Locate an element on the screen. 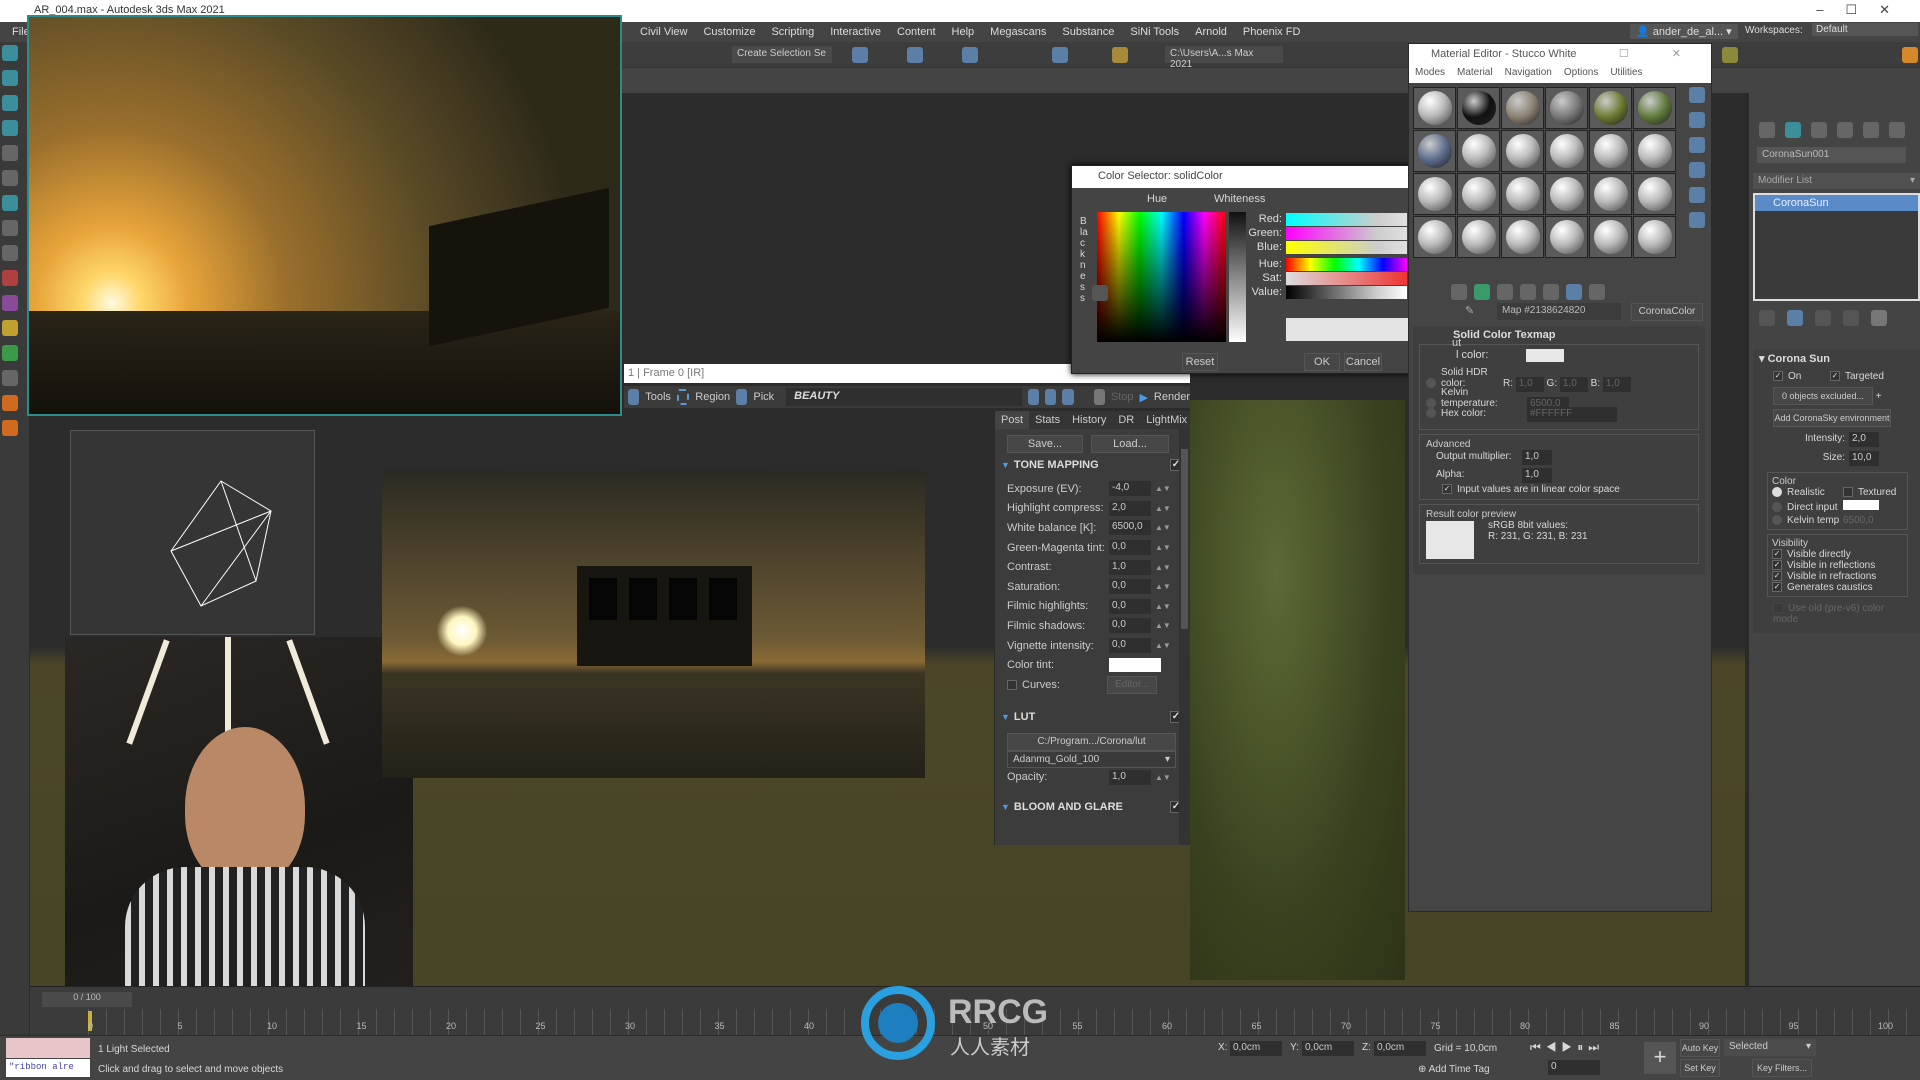 This screenshot has height=1080, width=1920. select-icon is located at coordinates (10, 53).